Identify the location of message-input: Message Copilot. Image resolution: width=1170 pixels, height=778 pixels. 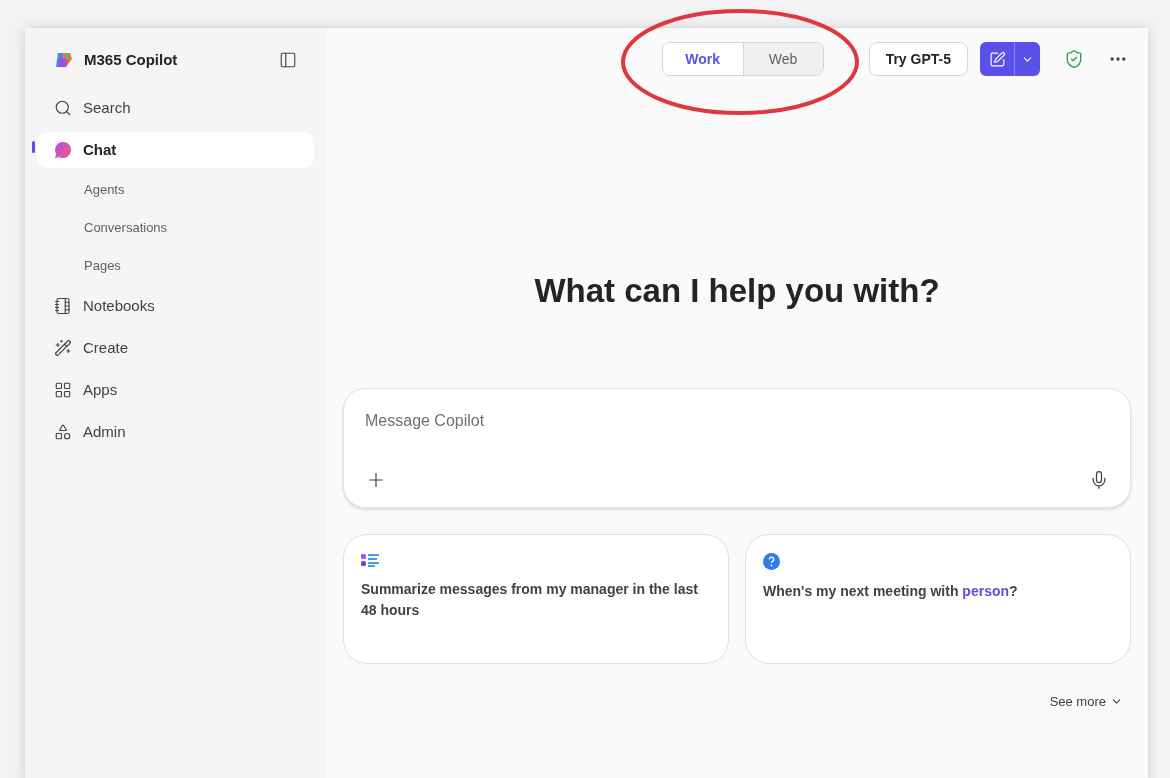
(737, 420).